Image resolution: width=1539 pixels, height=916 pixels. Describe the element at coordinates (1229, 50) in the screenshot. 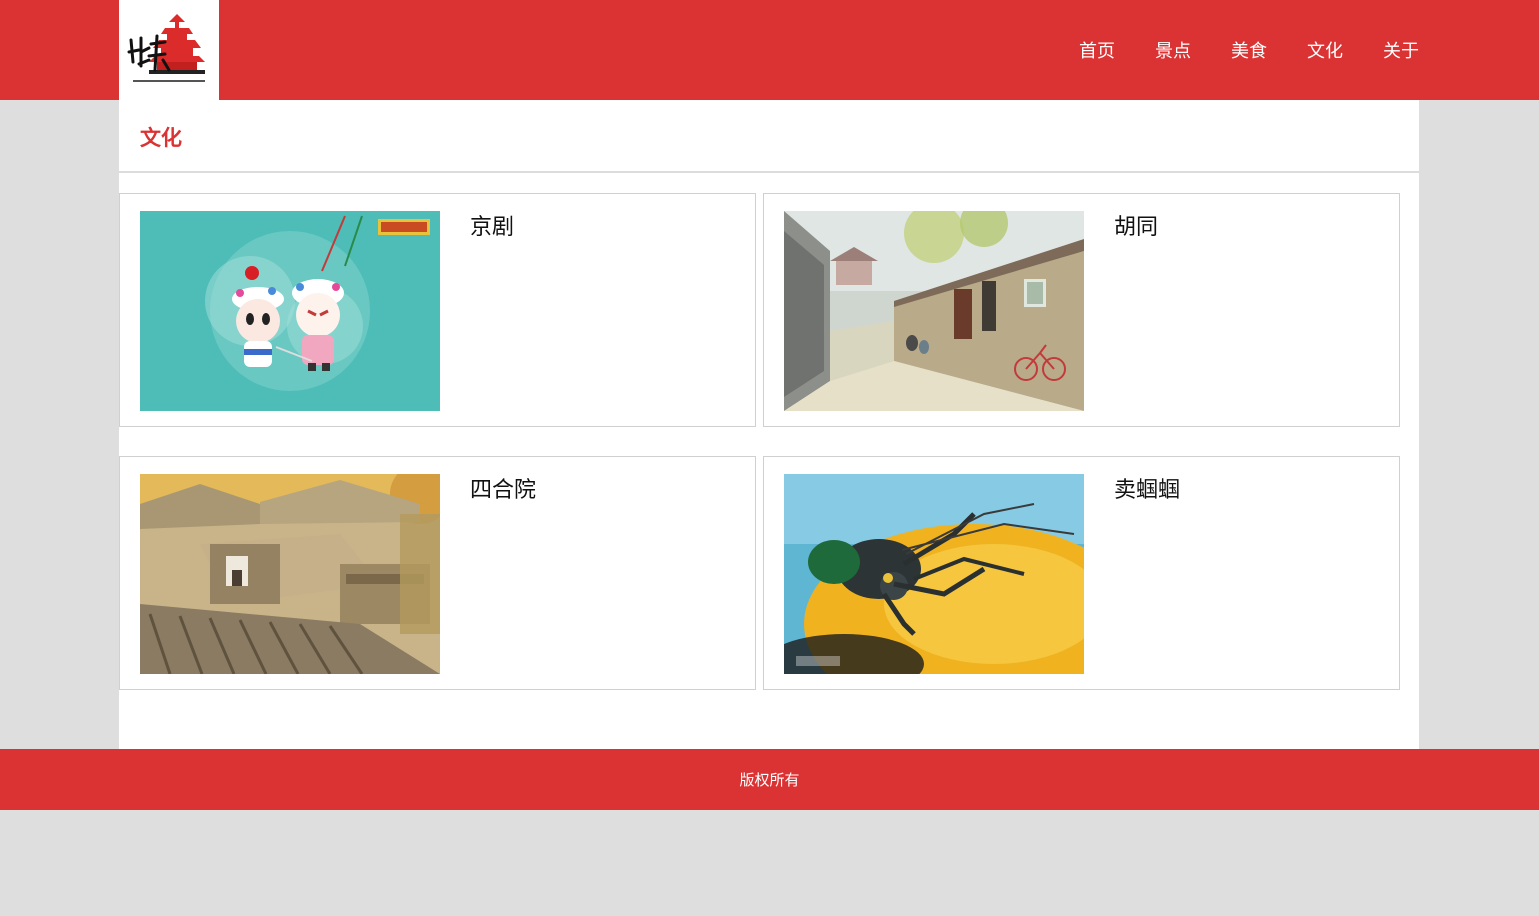

I see `main-nav: 首页 景点 美食 文化 关于` at that location.